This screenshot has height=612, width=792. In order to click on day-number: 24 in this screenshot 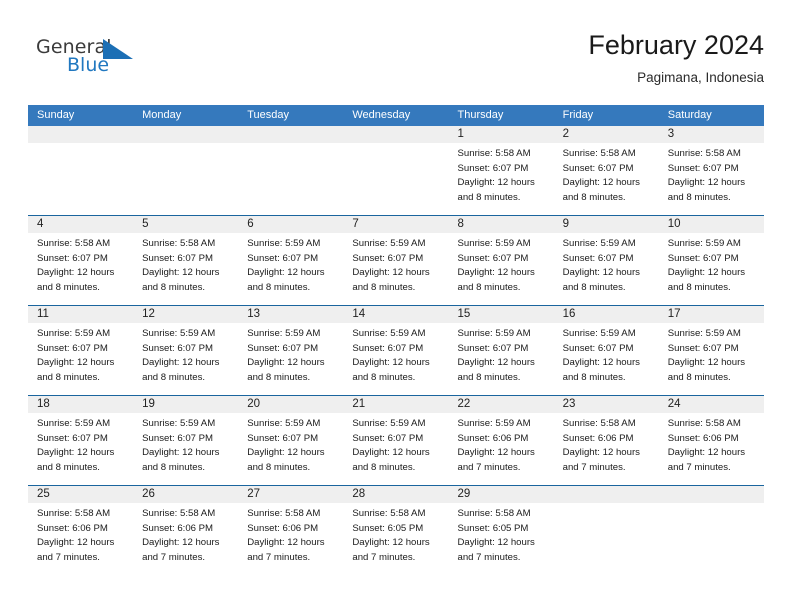, I will do `click(711, 404)`.